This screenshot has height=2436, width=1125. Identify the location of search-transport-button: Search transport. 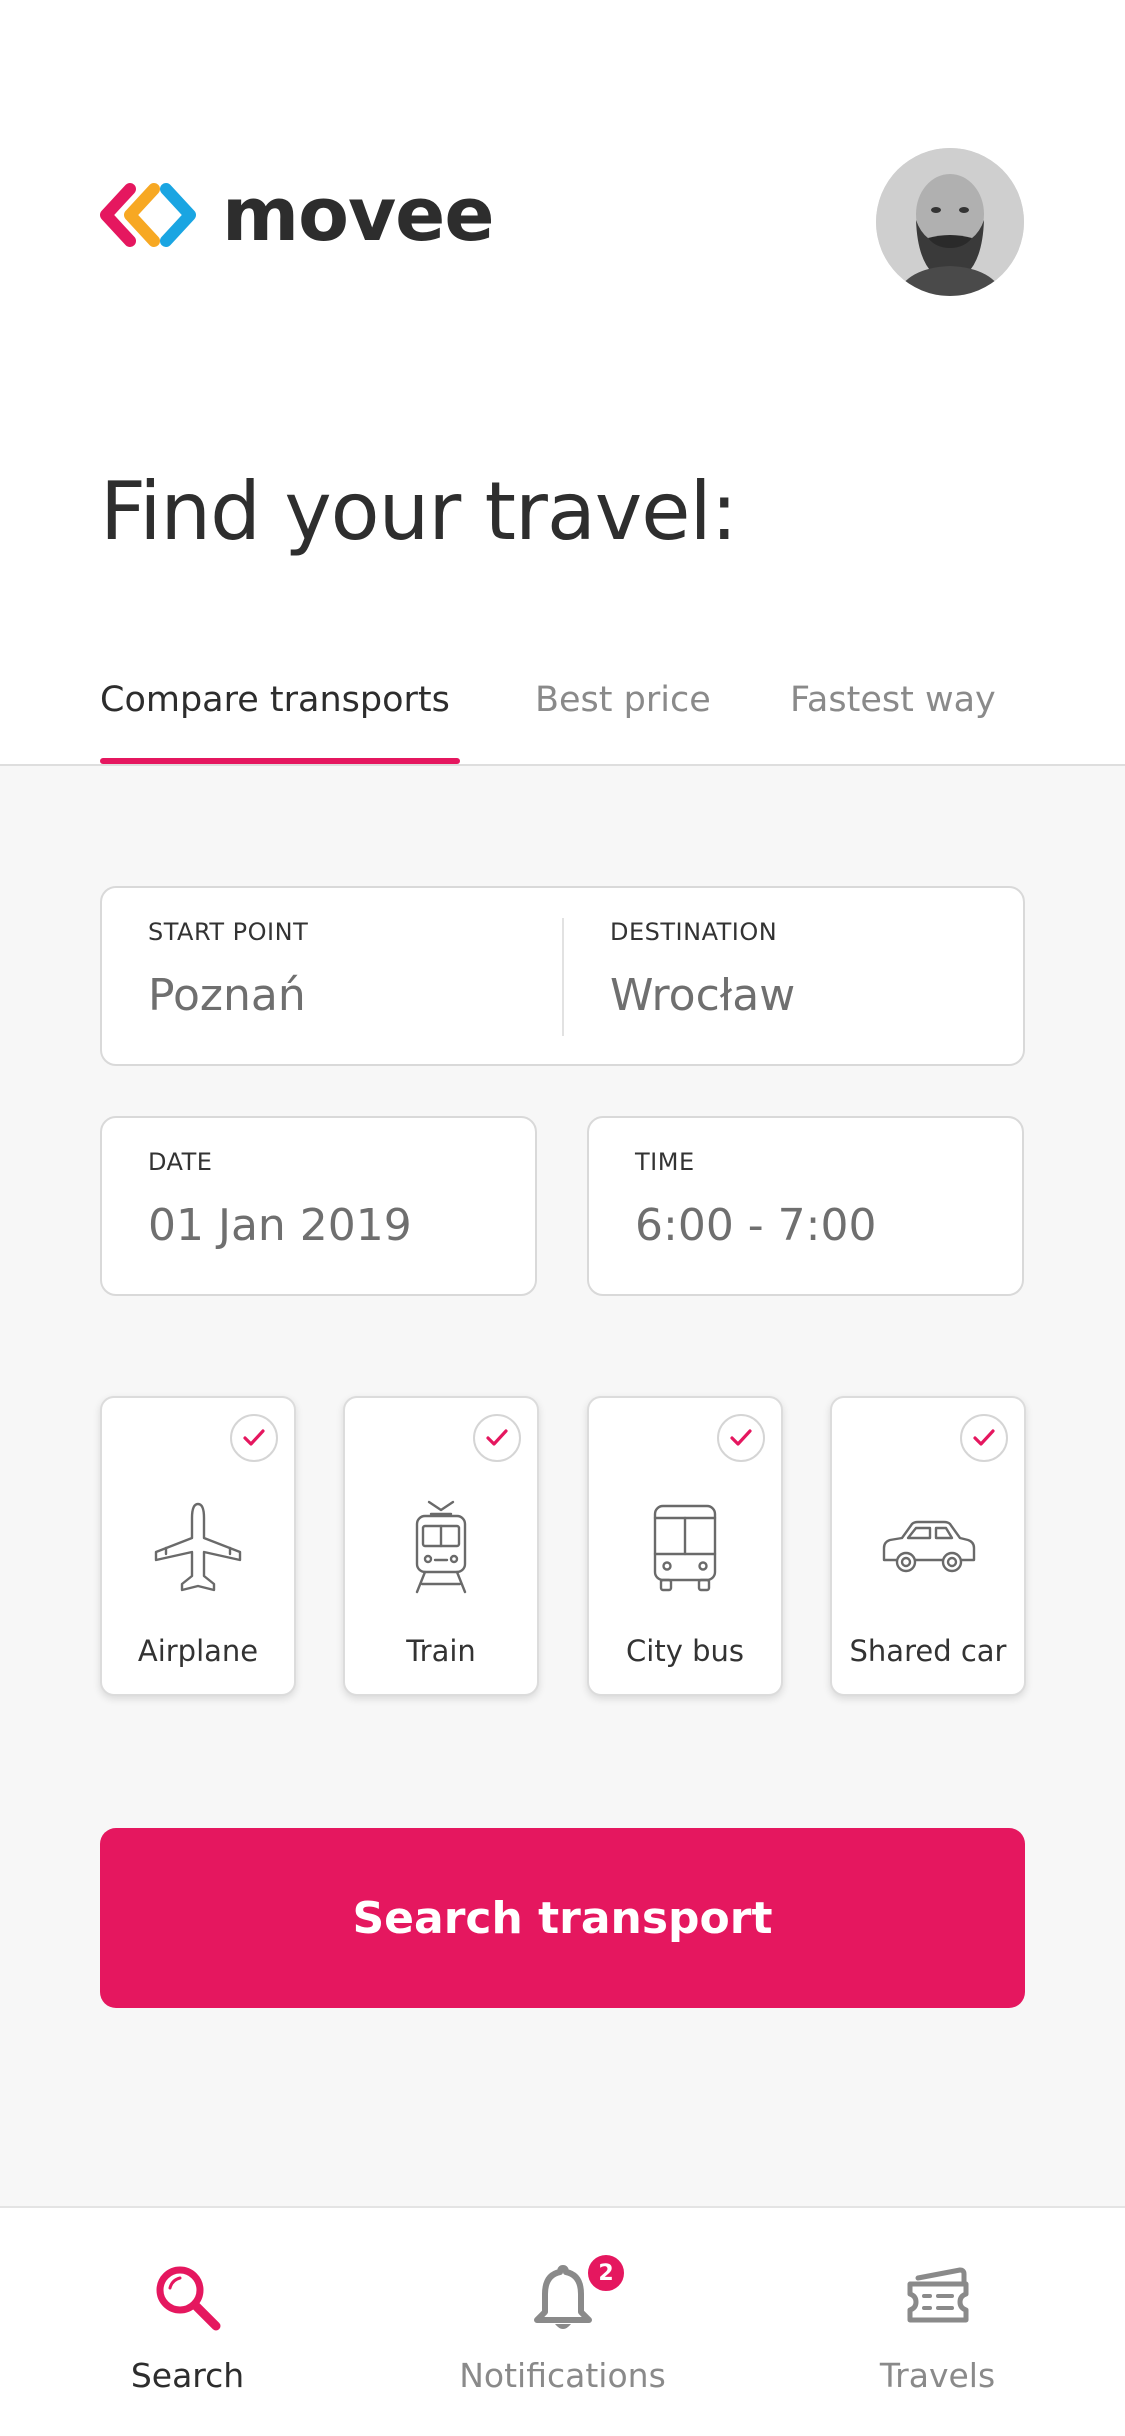
(562, 1918).